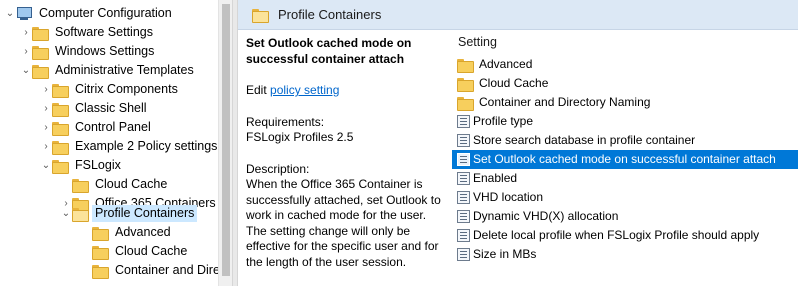  Describe the element at coordinates (495, 178) in the screenshot. I see `setting-name: Enabled` at that location.